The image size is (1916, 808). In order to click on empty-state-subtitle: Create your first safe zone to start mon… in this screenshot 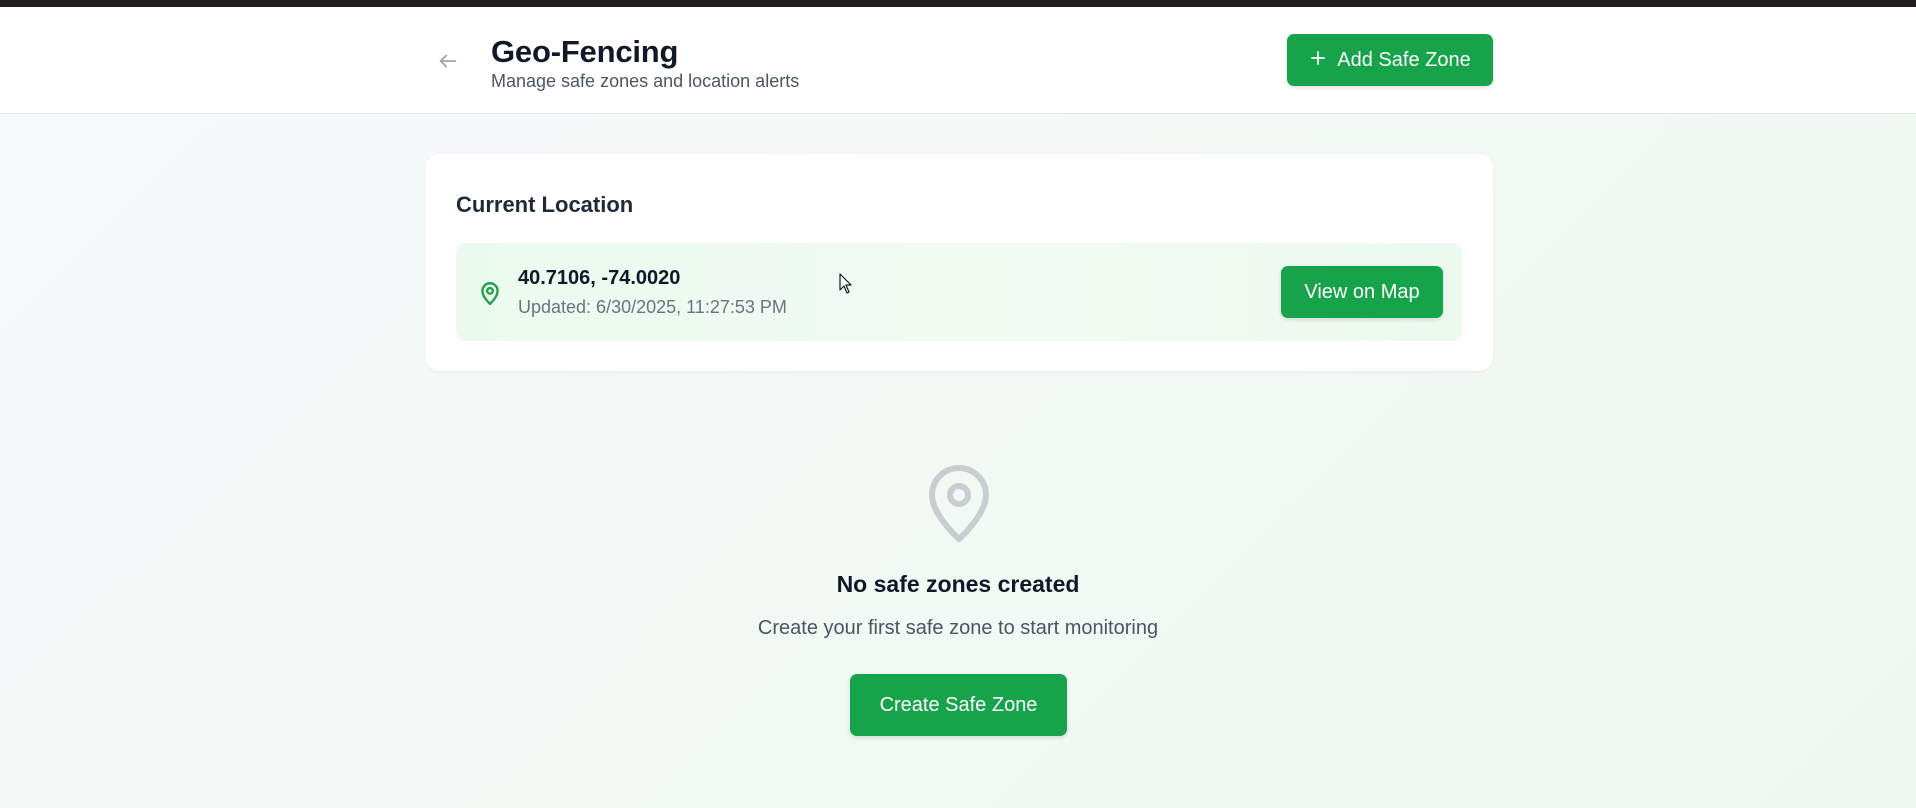, I will do `click(958, 628)`.